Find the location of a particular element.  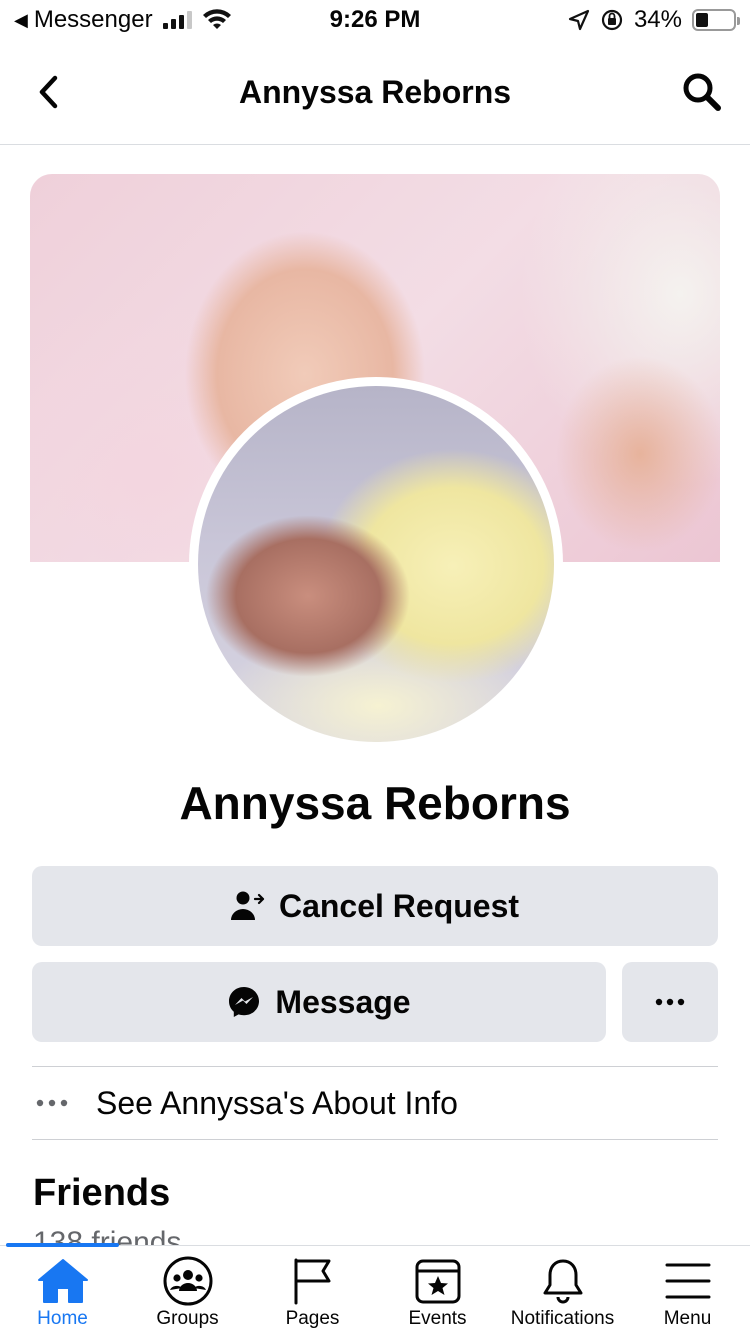

status-bar: ◀ Messenger 9:26 PM 34% is located at coordinates (375, 20).